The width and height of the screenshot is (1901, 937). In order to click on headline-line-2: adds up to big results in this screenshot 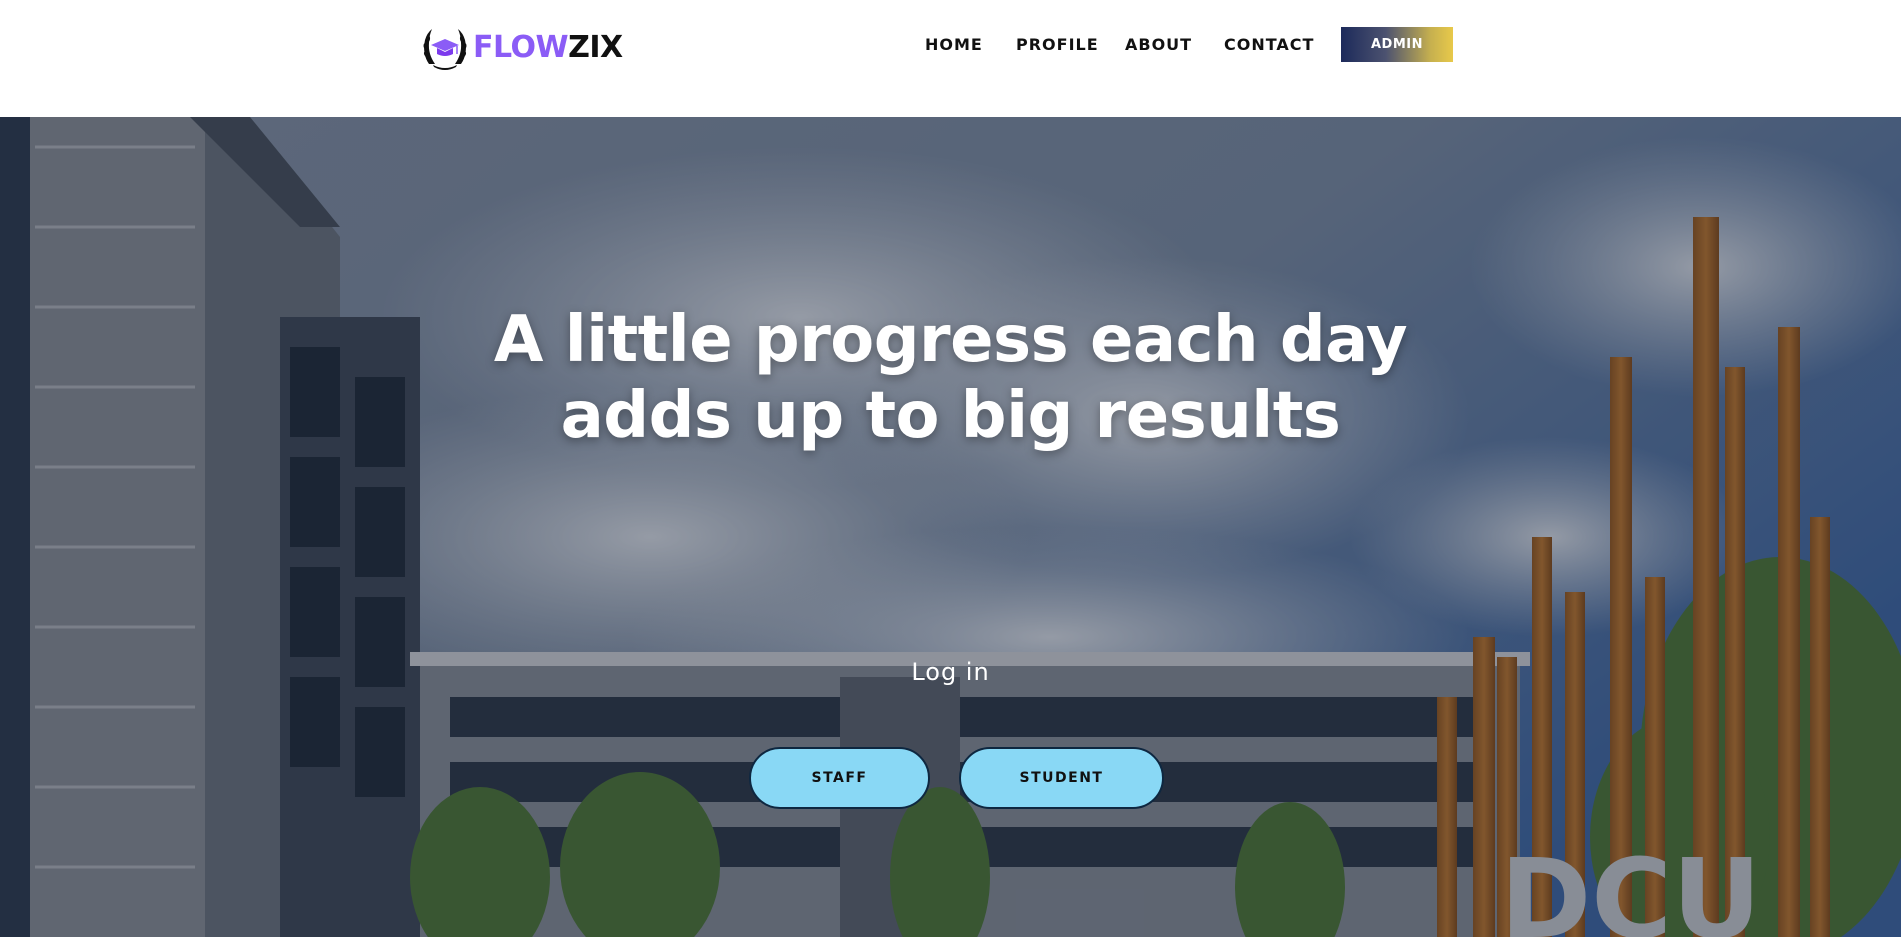, I will do `click(950, 416)`.